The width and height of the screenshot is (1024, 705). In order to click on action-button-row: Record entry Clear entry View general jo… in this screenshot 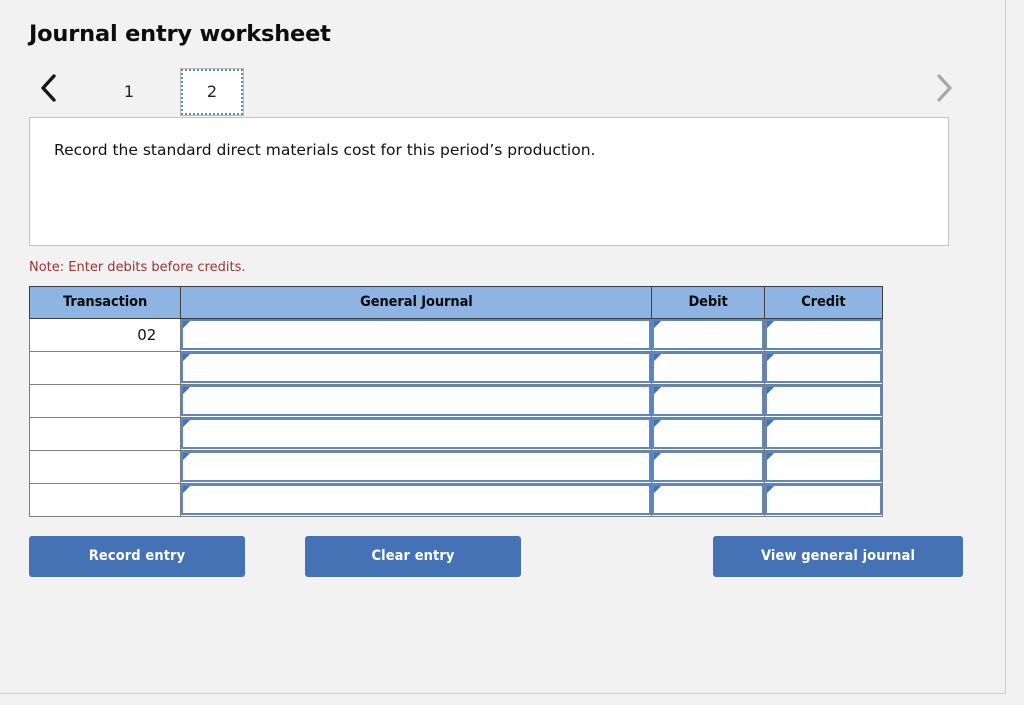, I will do `click(499, 558)`.